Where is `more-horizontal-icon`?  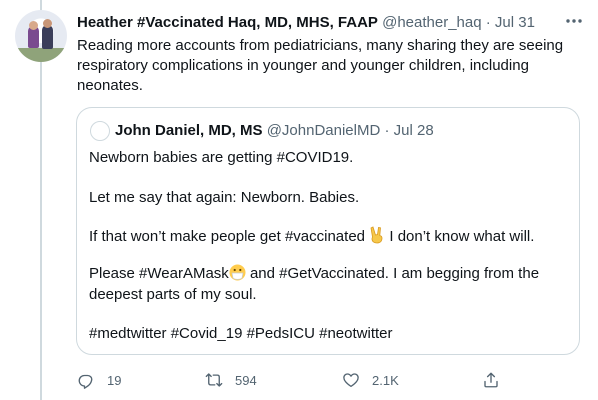 more-horizontal-icon is located at coordinates (574, 21).